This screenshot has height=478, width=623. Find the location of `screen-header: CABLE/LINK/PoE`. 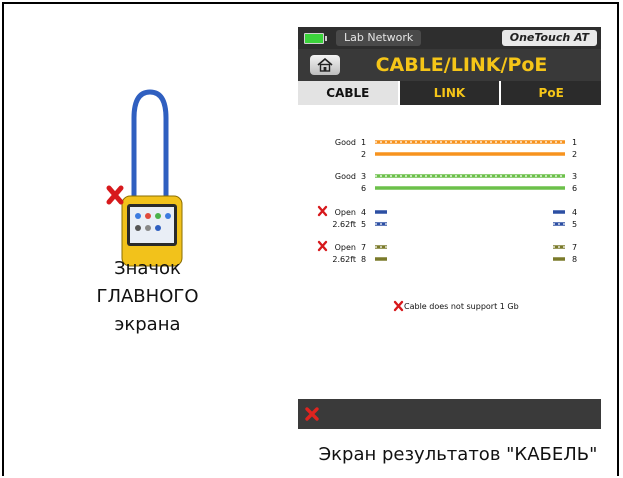

screen-header: CABLE/LINK/PoE is located at coordinates (449, 65).